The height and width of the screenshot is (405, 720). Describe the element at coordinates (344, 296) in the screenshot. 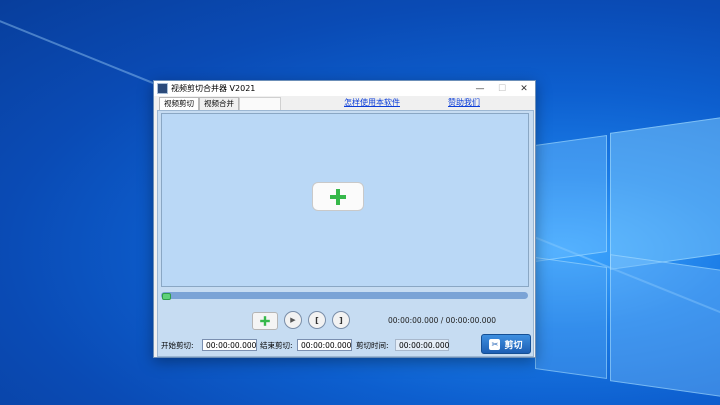

I see `progress-bar` at that location.